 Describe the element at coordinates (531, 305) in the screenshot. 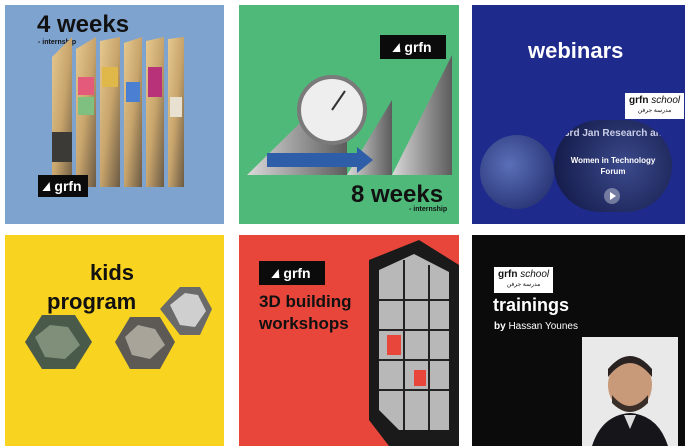

I see `tile-title: trainings` at that location.